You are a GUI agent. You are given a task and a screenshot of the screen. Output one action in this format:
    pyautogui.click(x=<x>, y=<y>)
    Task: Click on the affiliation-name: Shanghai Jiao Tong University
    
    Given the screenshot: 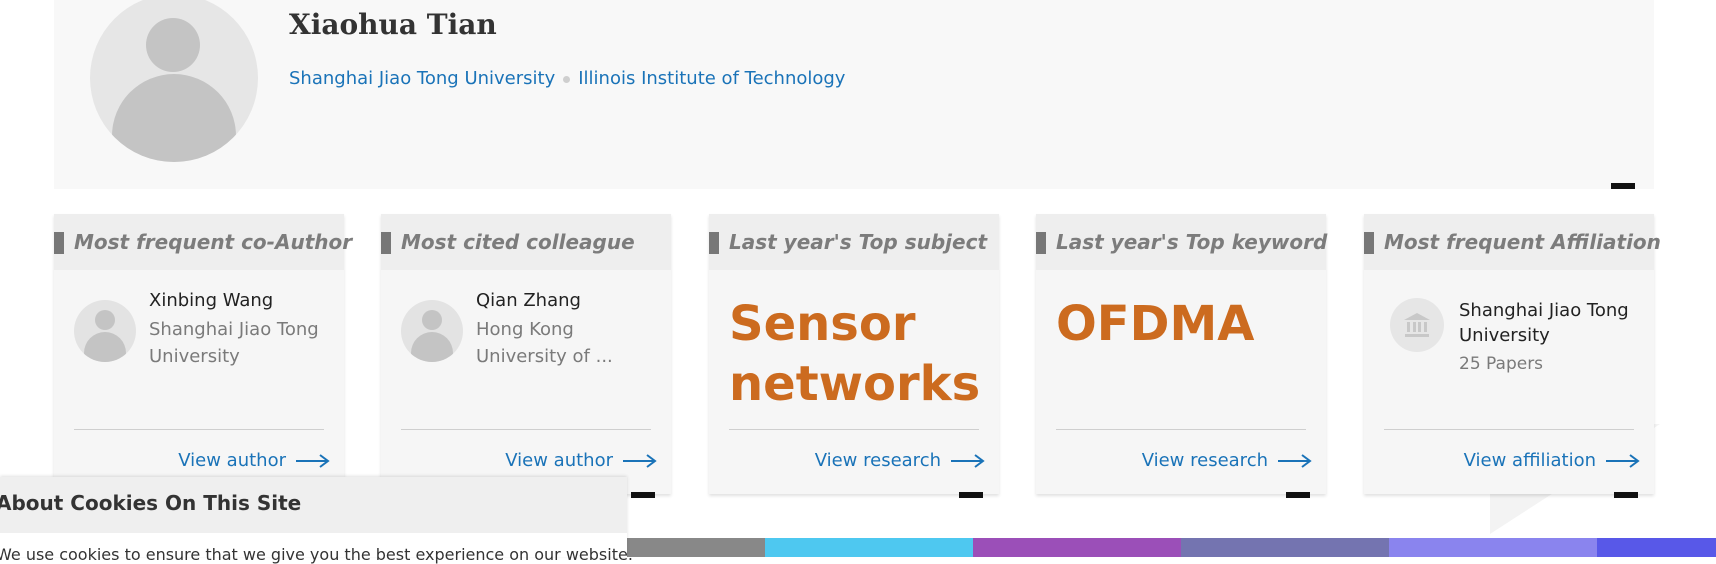 What is the action you would take?
    pyautogui.click(x=1551, y=323)
    